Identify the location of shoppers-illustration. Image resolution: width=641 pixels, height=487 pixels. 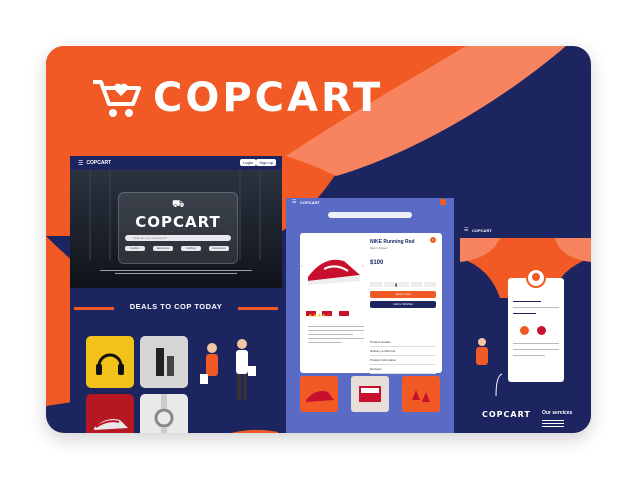
(239, 386).